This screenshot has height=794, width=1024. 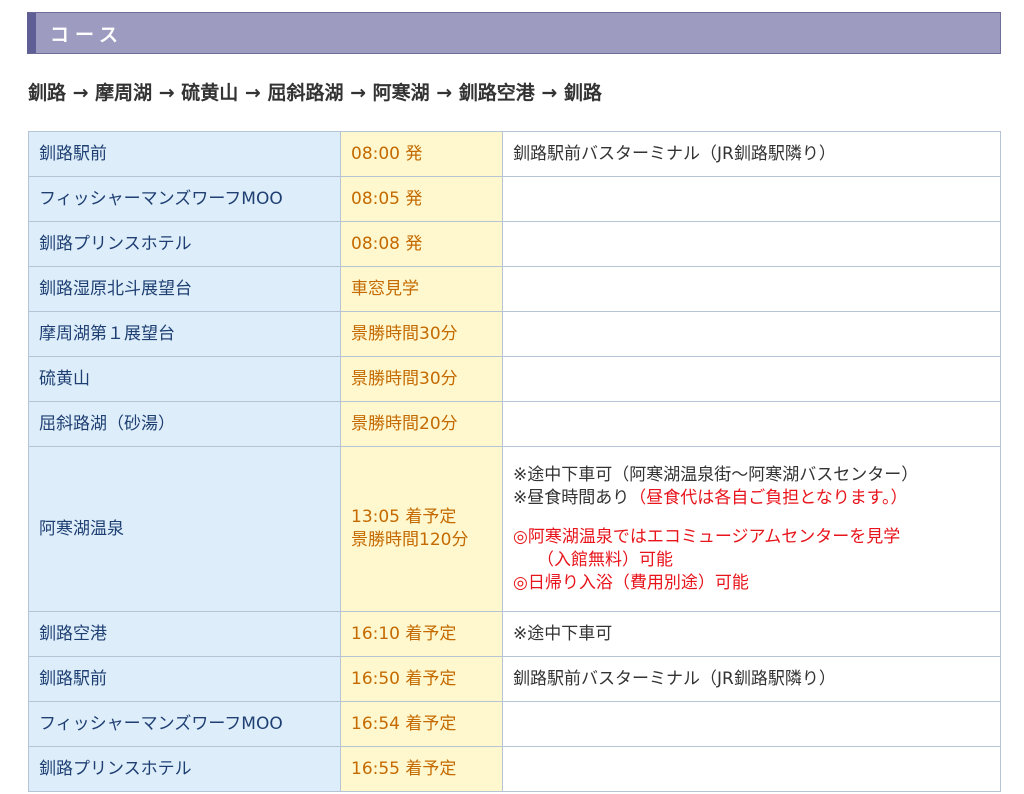 What do you see at coordinates (716, 474) in the screenshot?
I see `note-stopover: ※途中下車可（阿寒湖温泉街〜阿寒湖バスセンター）` at bounding box center [716, 474].